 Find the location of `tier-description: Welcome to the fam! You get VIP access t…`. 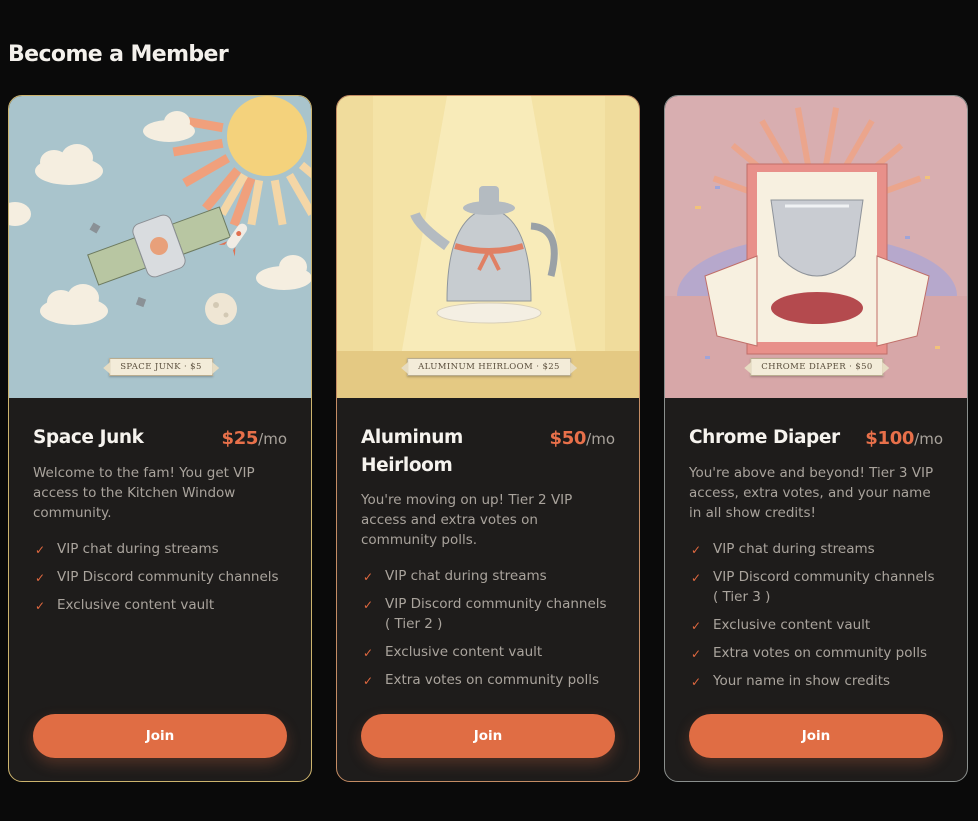

tier-description: Welcome to the fam! You get VIP access t… is located at coordinates (144, 493).